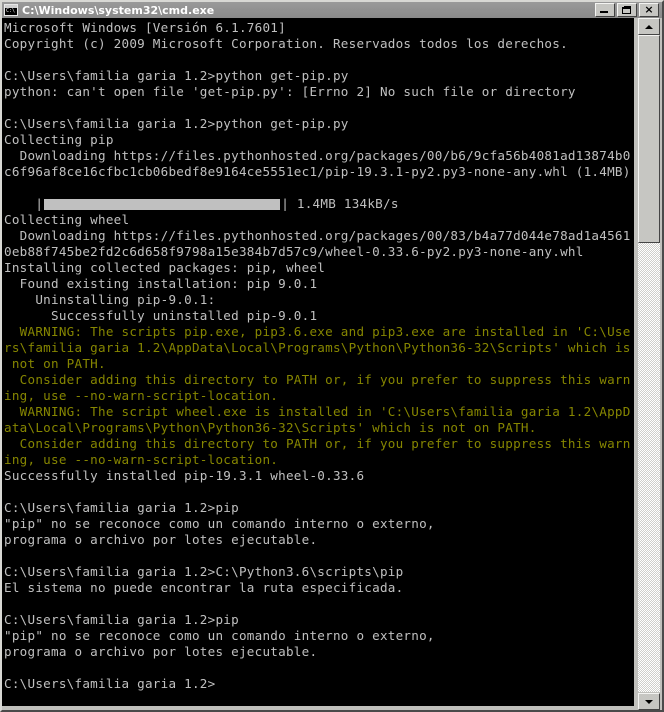  Describe the element at coordinates (118, 10) in the screenshot. I see `window-title: C:\Windows\system32\cmd.exe` at that location.